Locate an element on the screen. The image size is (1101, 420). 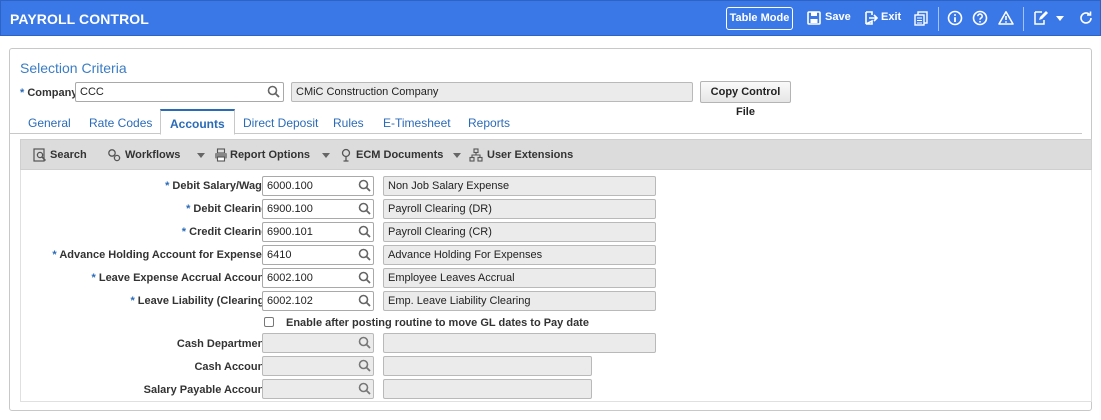
field-label: * Debit Salary/Wage is located at coordinates (216, 186).